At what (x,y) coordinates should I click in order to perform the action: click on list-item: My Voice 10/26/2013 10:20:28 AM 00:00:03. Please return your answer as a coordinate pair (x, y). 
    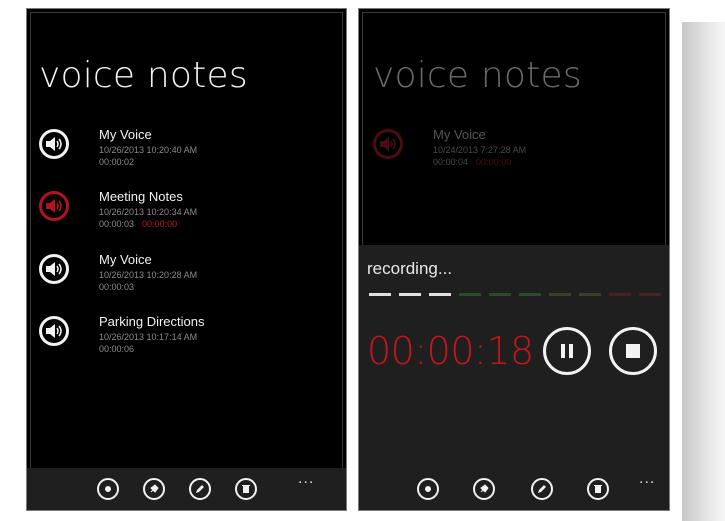
    Looking at the image, I should click on (184, 280).